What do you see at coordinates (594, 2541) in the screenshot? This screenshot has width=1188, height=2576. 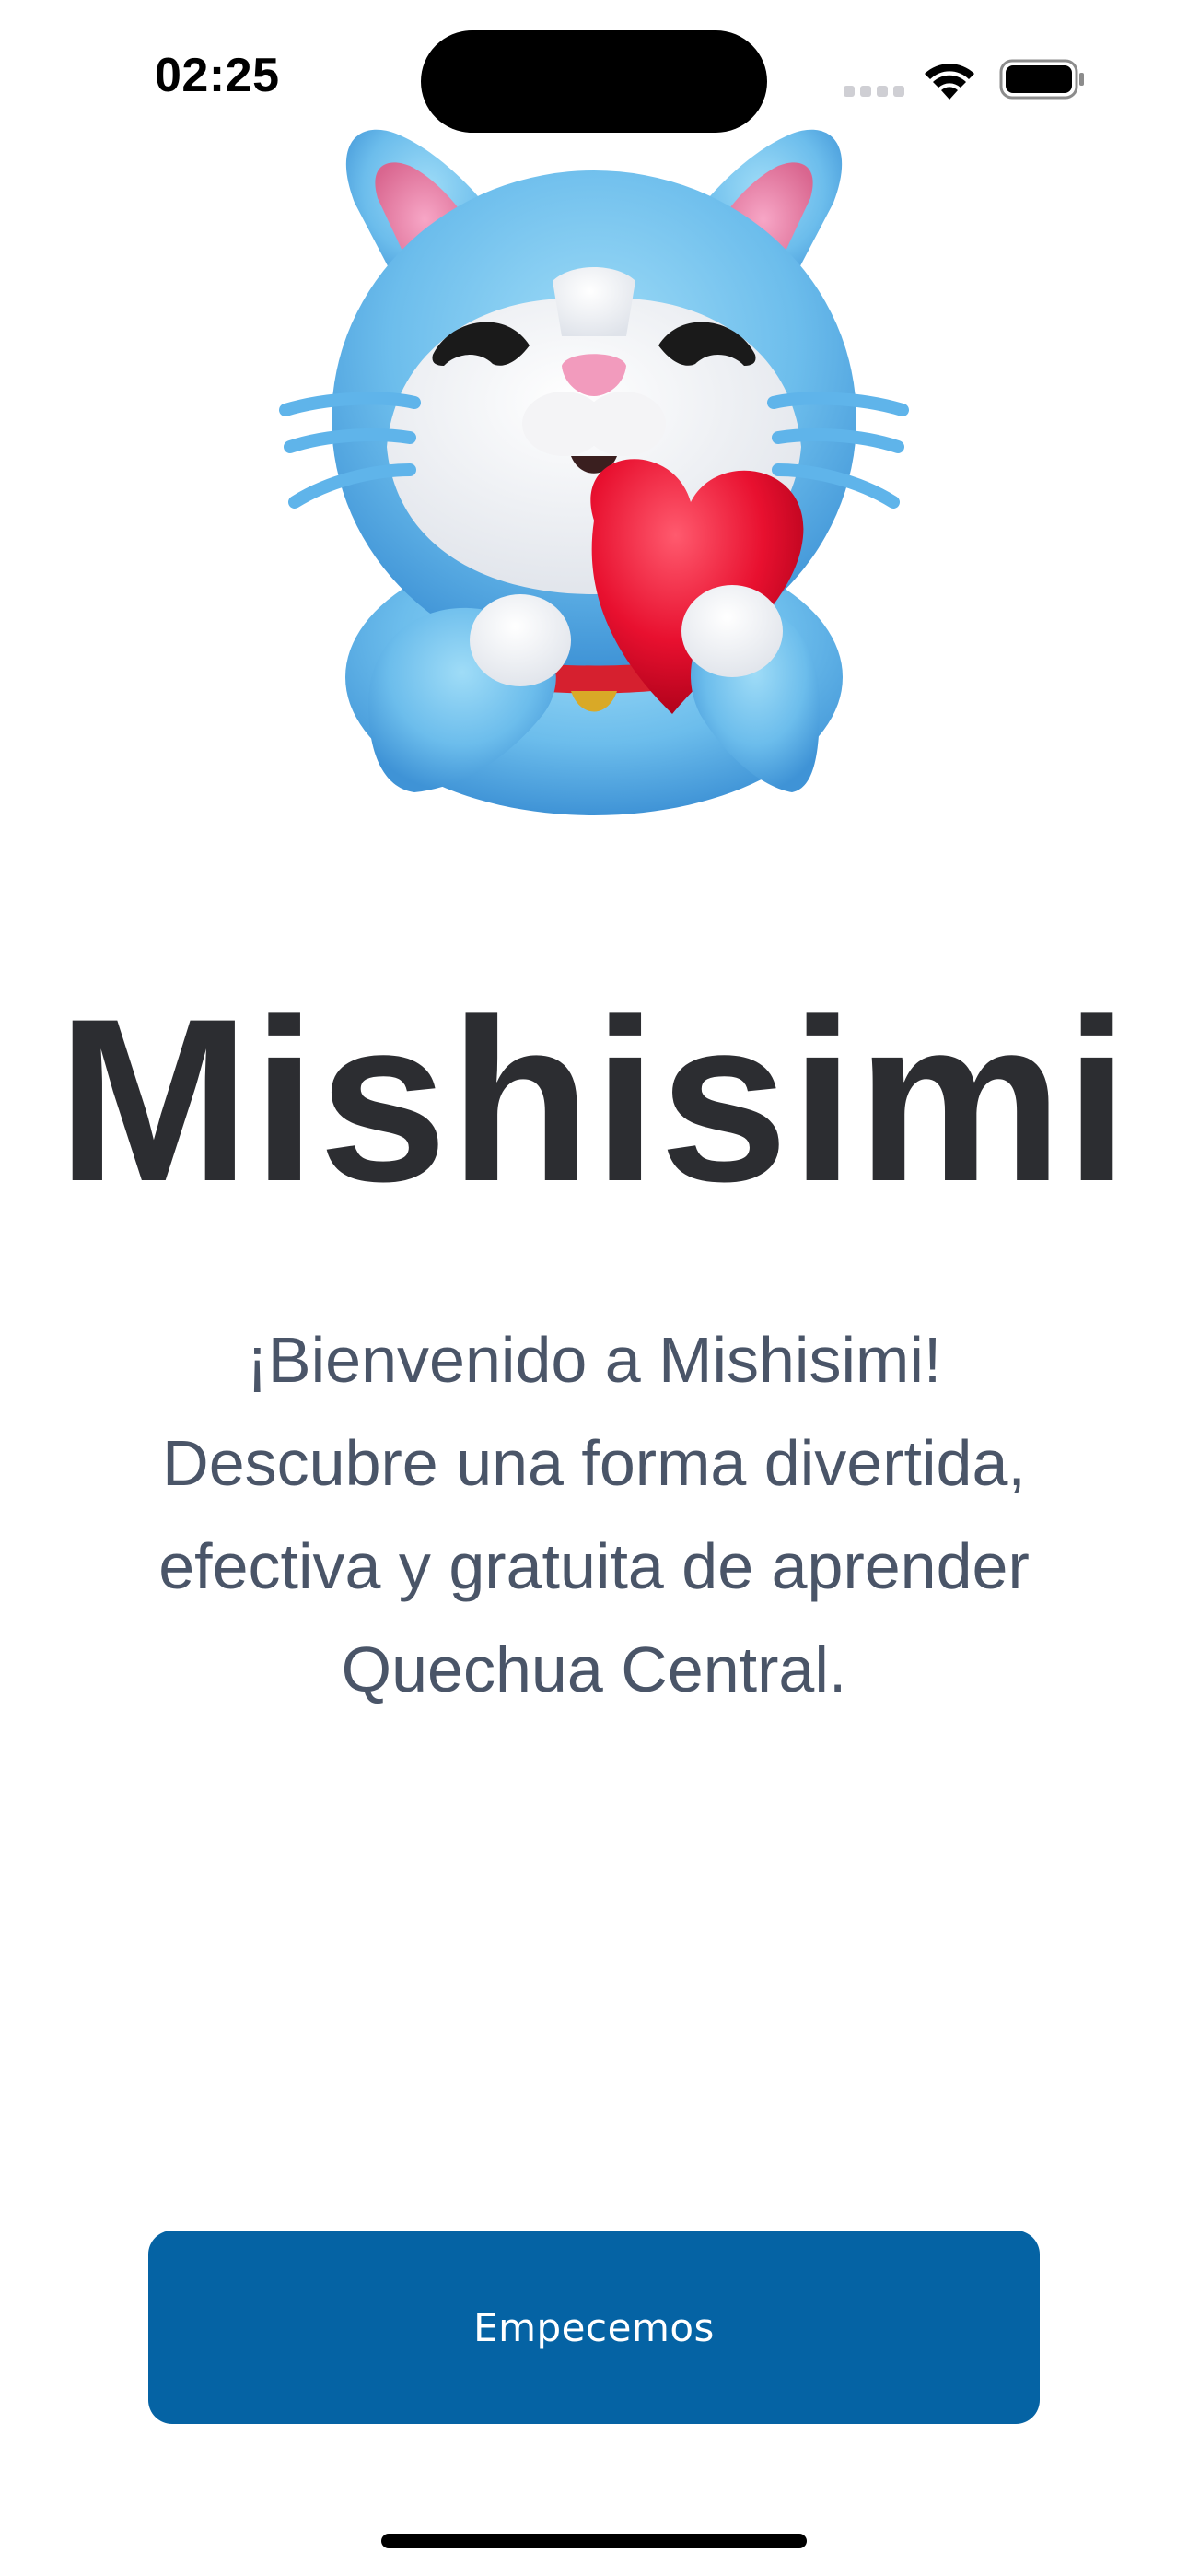 I see `home-indicator` at bounding box center [594, 2541].